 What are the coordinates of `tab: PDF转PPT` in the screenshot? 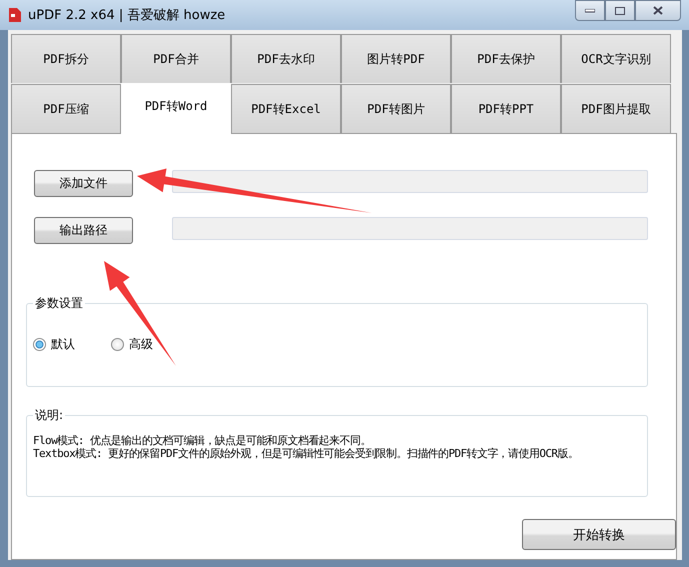 It's located at (506, 108).